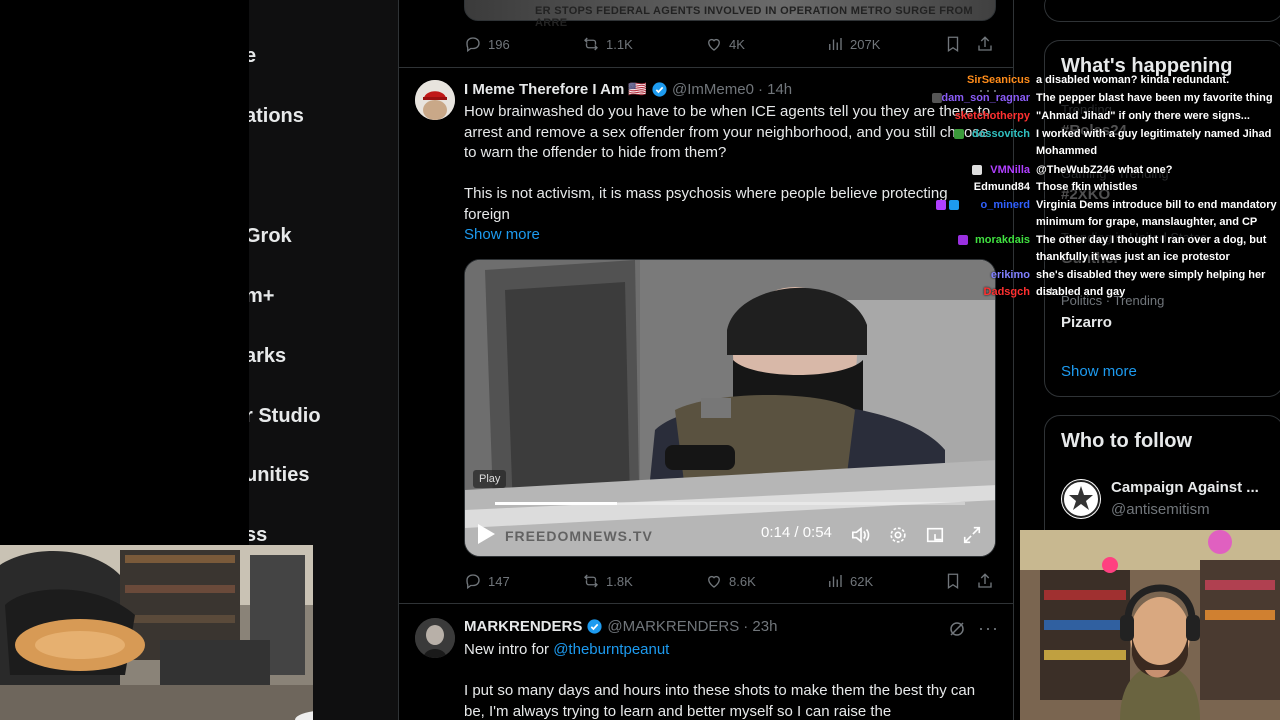 This screenshot has height=720, width=1280. What do you see at coordinates (579, 536) in the screenshot?
I see `video-watermark: FREEDOMNEWS.TV` at bounding box center [579, 536].